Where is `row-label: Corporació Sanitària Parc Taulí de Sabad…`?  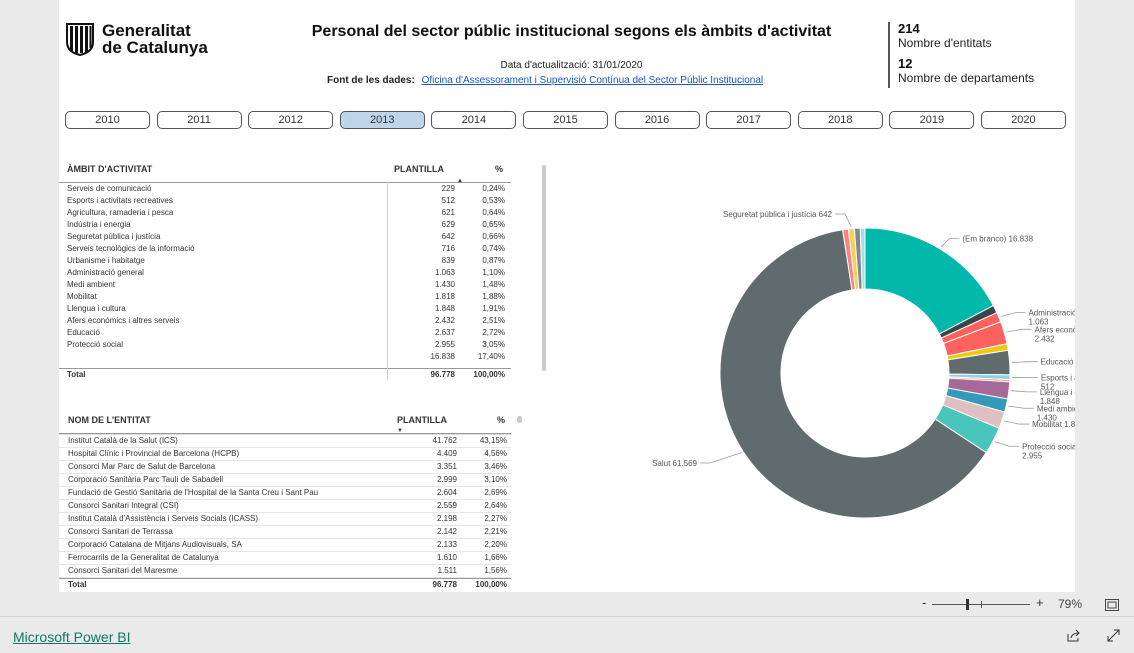
row-label: Corporació Sanitària Parc Taulí de Sabad… is located at coordinates (145, 480).